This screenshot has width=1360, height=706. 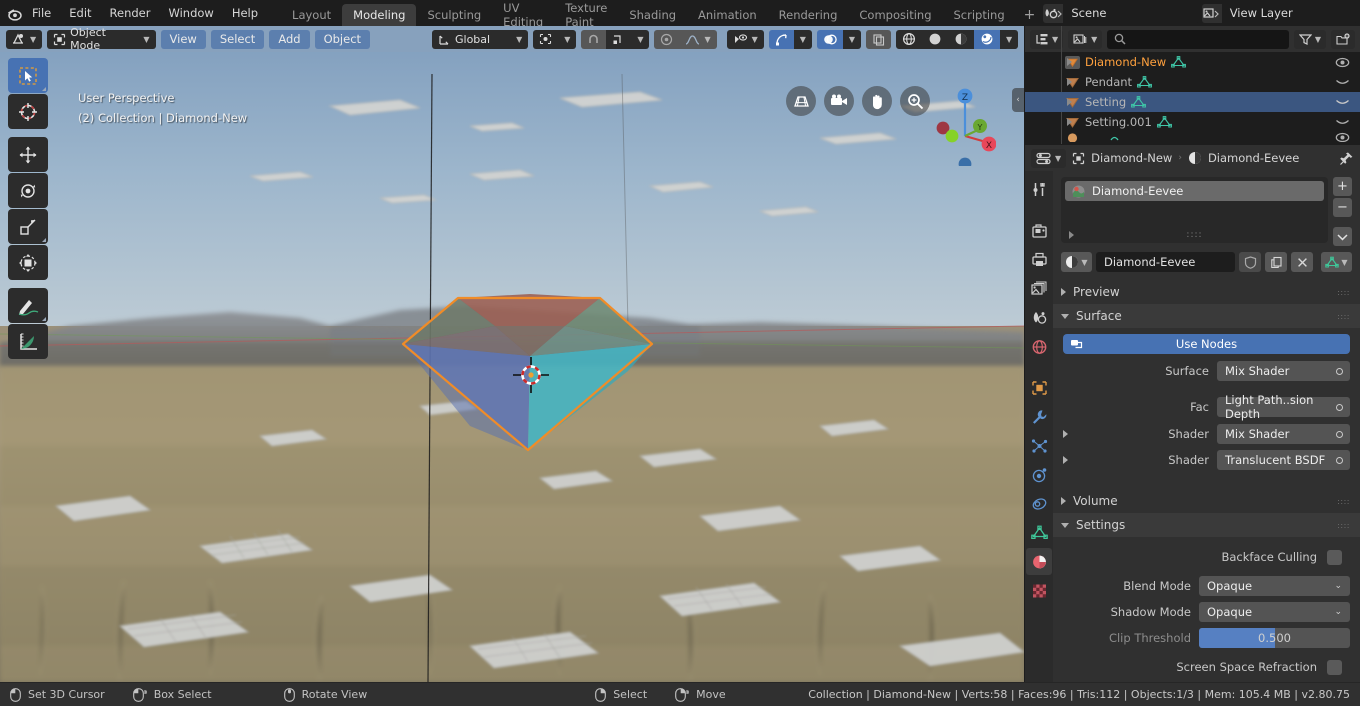 What do you see at coordinates (523, 15) in the screenshot?
I see `workspace-tab-uv-editing: UV Editing` at bounding box center [523, 15].